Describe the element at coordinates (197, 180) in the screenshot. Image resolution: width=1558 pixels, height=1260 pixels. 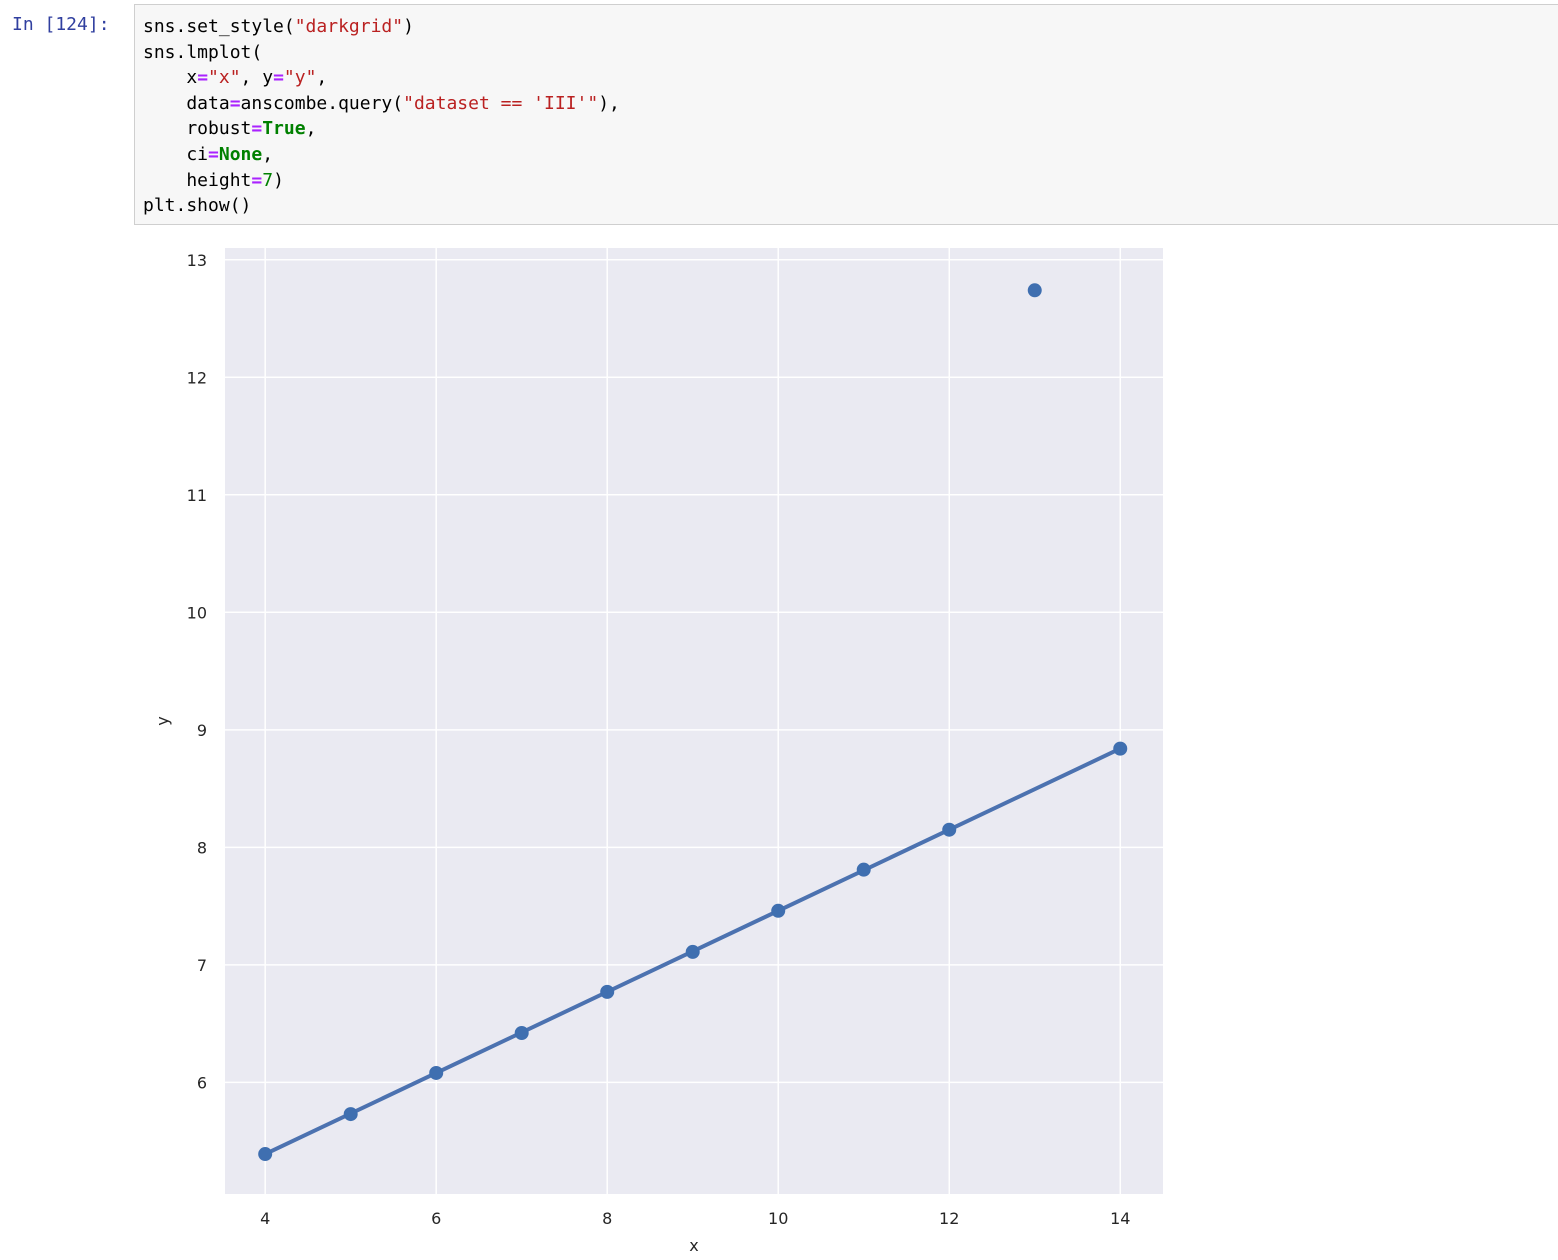
I see `code-token: height` at that location.